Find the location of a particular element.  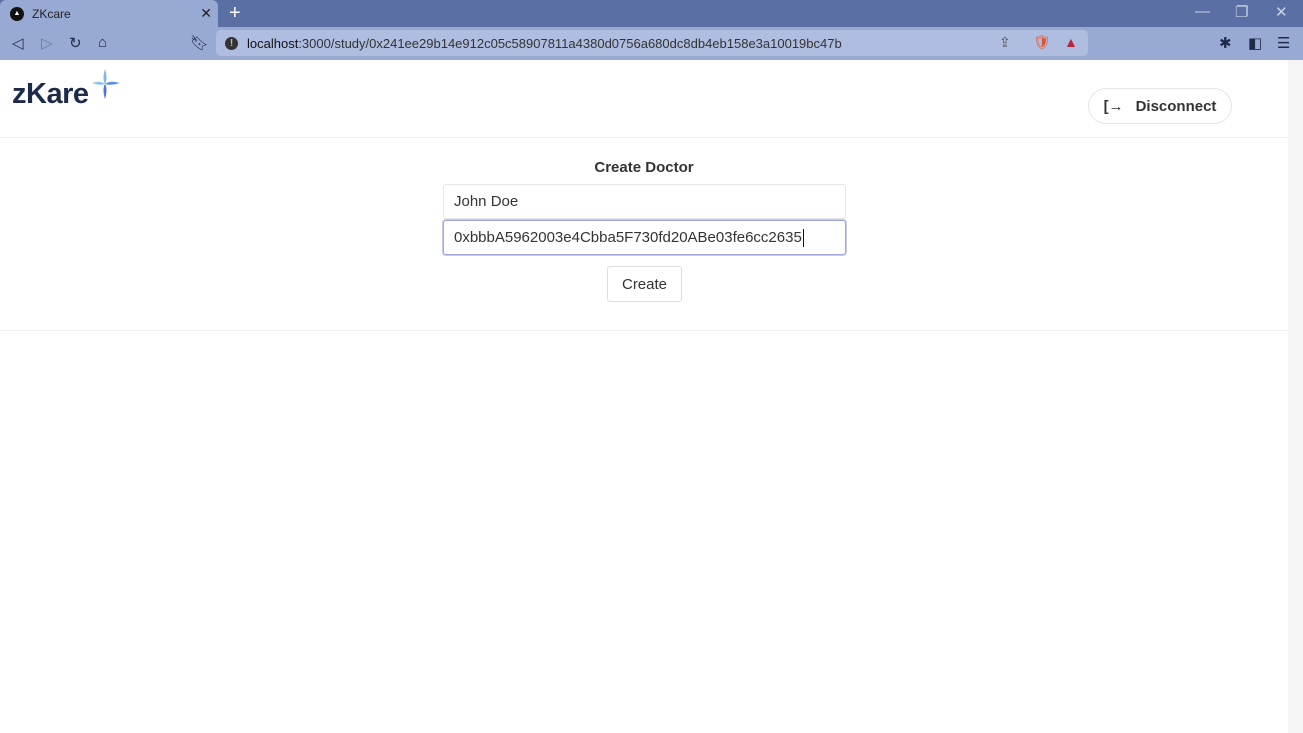

logo: zKare is located at coordinates (50, 94).